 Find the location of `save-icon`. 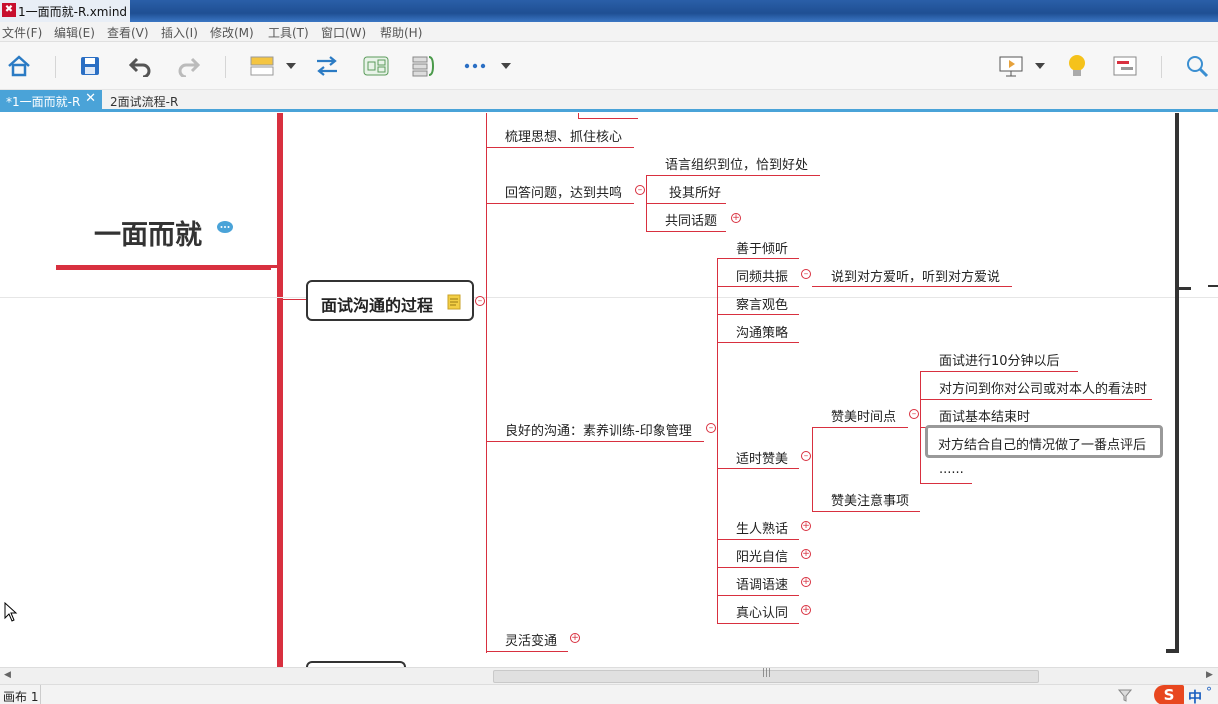

save-icon is located at coordinates (90, 66).